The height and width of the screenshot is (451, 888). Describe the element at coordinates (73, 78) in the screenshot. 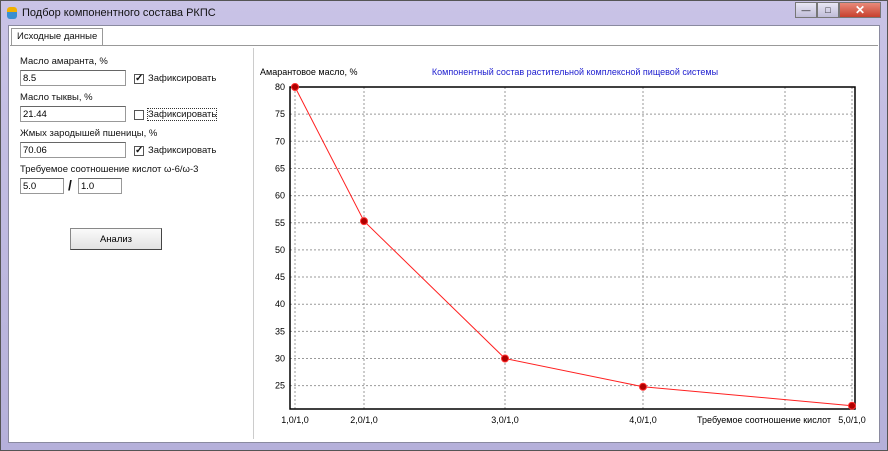

I see `amaranth-input` at that location.